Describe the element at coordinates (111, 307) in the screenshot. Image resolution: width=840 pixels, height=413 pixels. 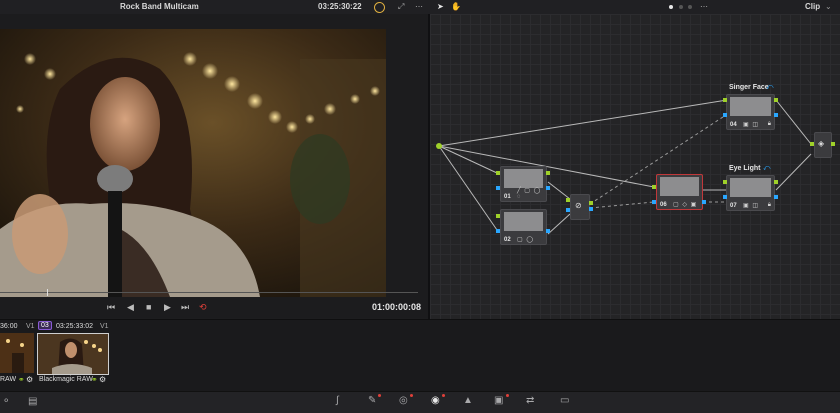
I see `go-to-start-icon: ⏮` at that location.